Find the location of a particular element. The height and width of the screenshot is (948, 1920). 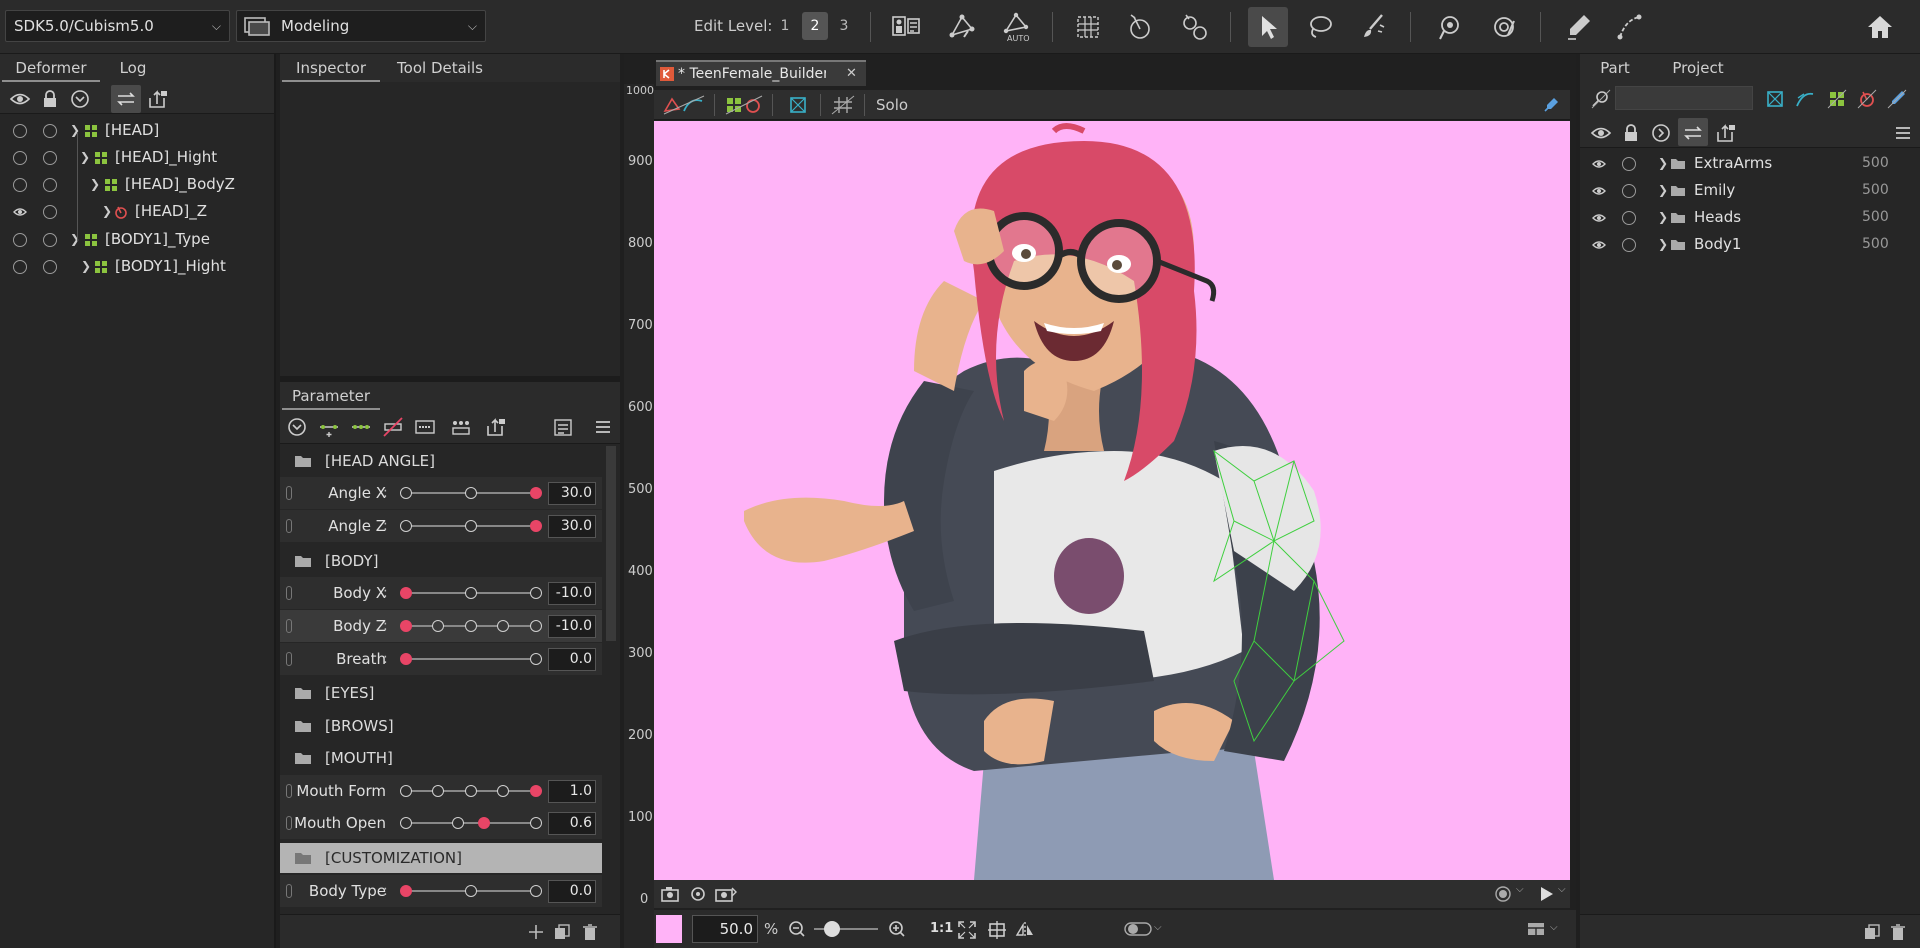

tree-row: ❯ [HEAD] is located at coordinates (136, 130).